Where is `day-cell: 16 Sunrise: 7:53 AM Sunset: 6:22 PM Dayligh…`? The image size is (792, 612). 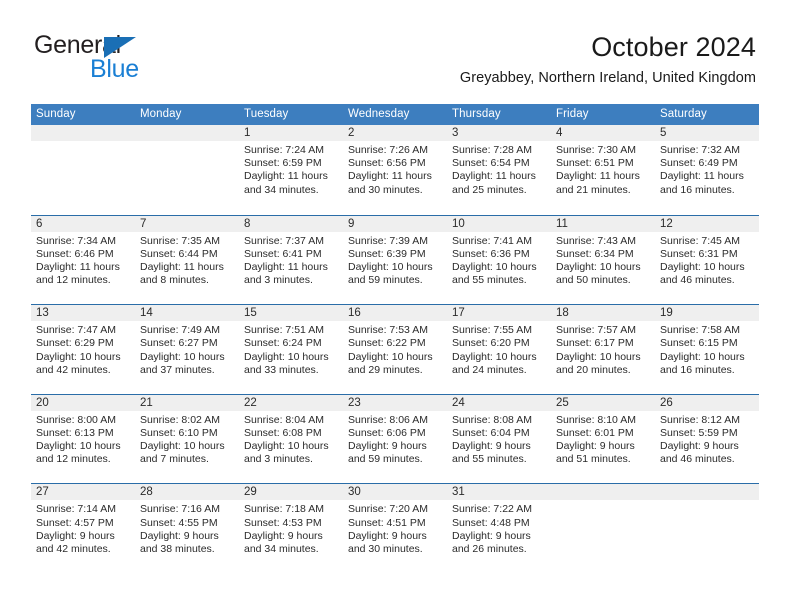
day-cell: 16 Sunrise: 7:53 AM Sunset: 6:22 PM Dayligh… is located at coordinates (395, 349).